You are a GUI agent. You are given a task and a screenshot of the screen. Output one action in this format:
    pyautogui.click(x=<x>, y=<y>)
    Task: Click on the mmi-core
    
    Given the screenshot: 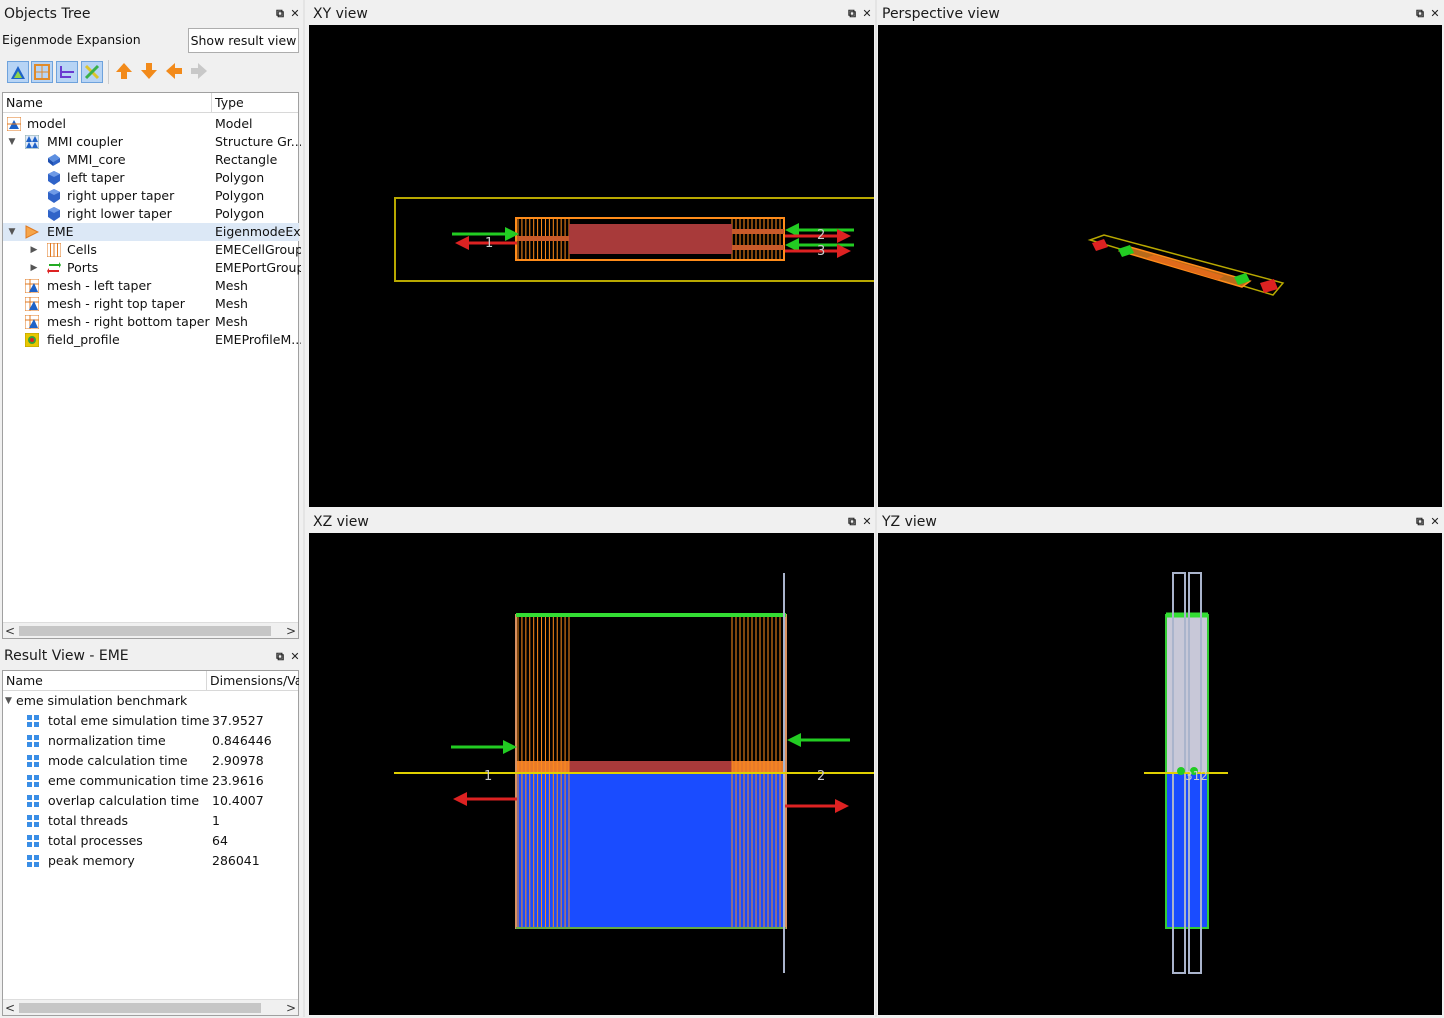 What is the action you would take?
    pyautogui.click(x=650, y=239)
    